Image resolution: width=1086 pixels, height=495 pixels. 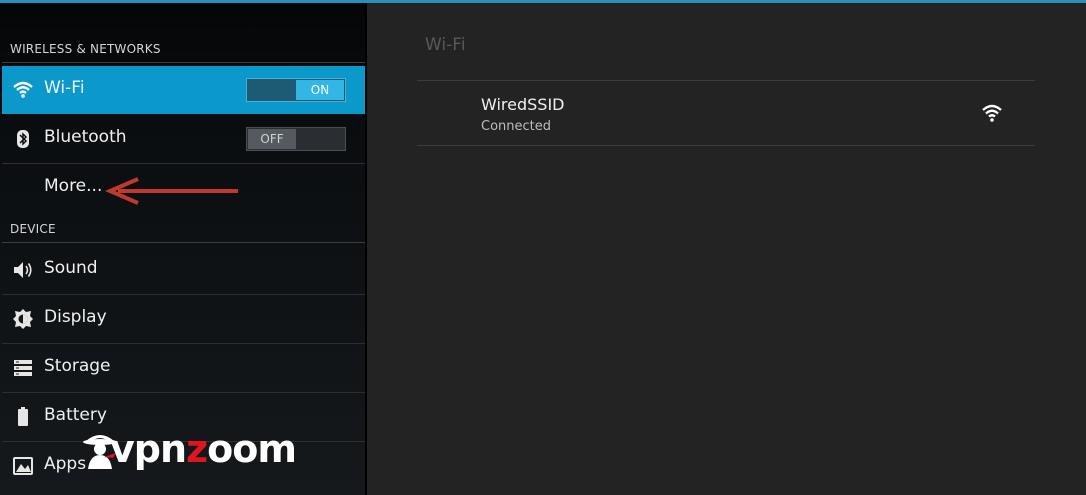 What do you see at coordinates (445, 45) in the screenshot?
I see `panel-title: Wi-Fi` at bounding box center [445, 45].